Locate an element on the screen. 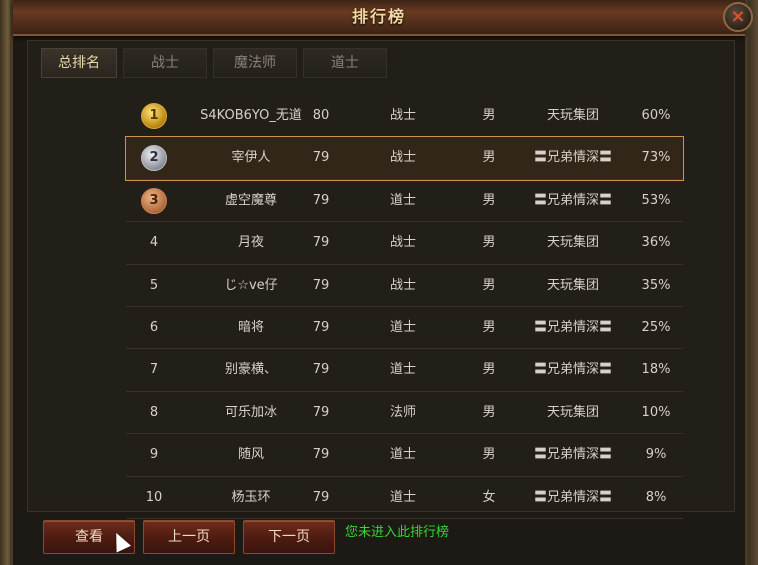 Image resolution: width=758 pixels, height=565 pixels. rank-cell: 2 is located at coordinates (154, 157).